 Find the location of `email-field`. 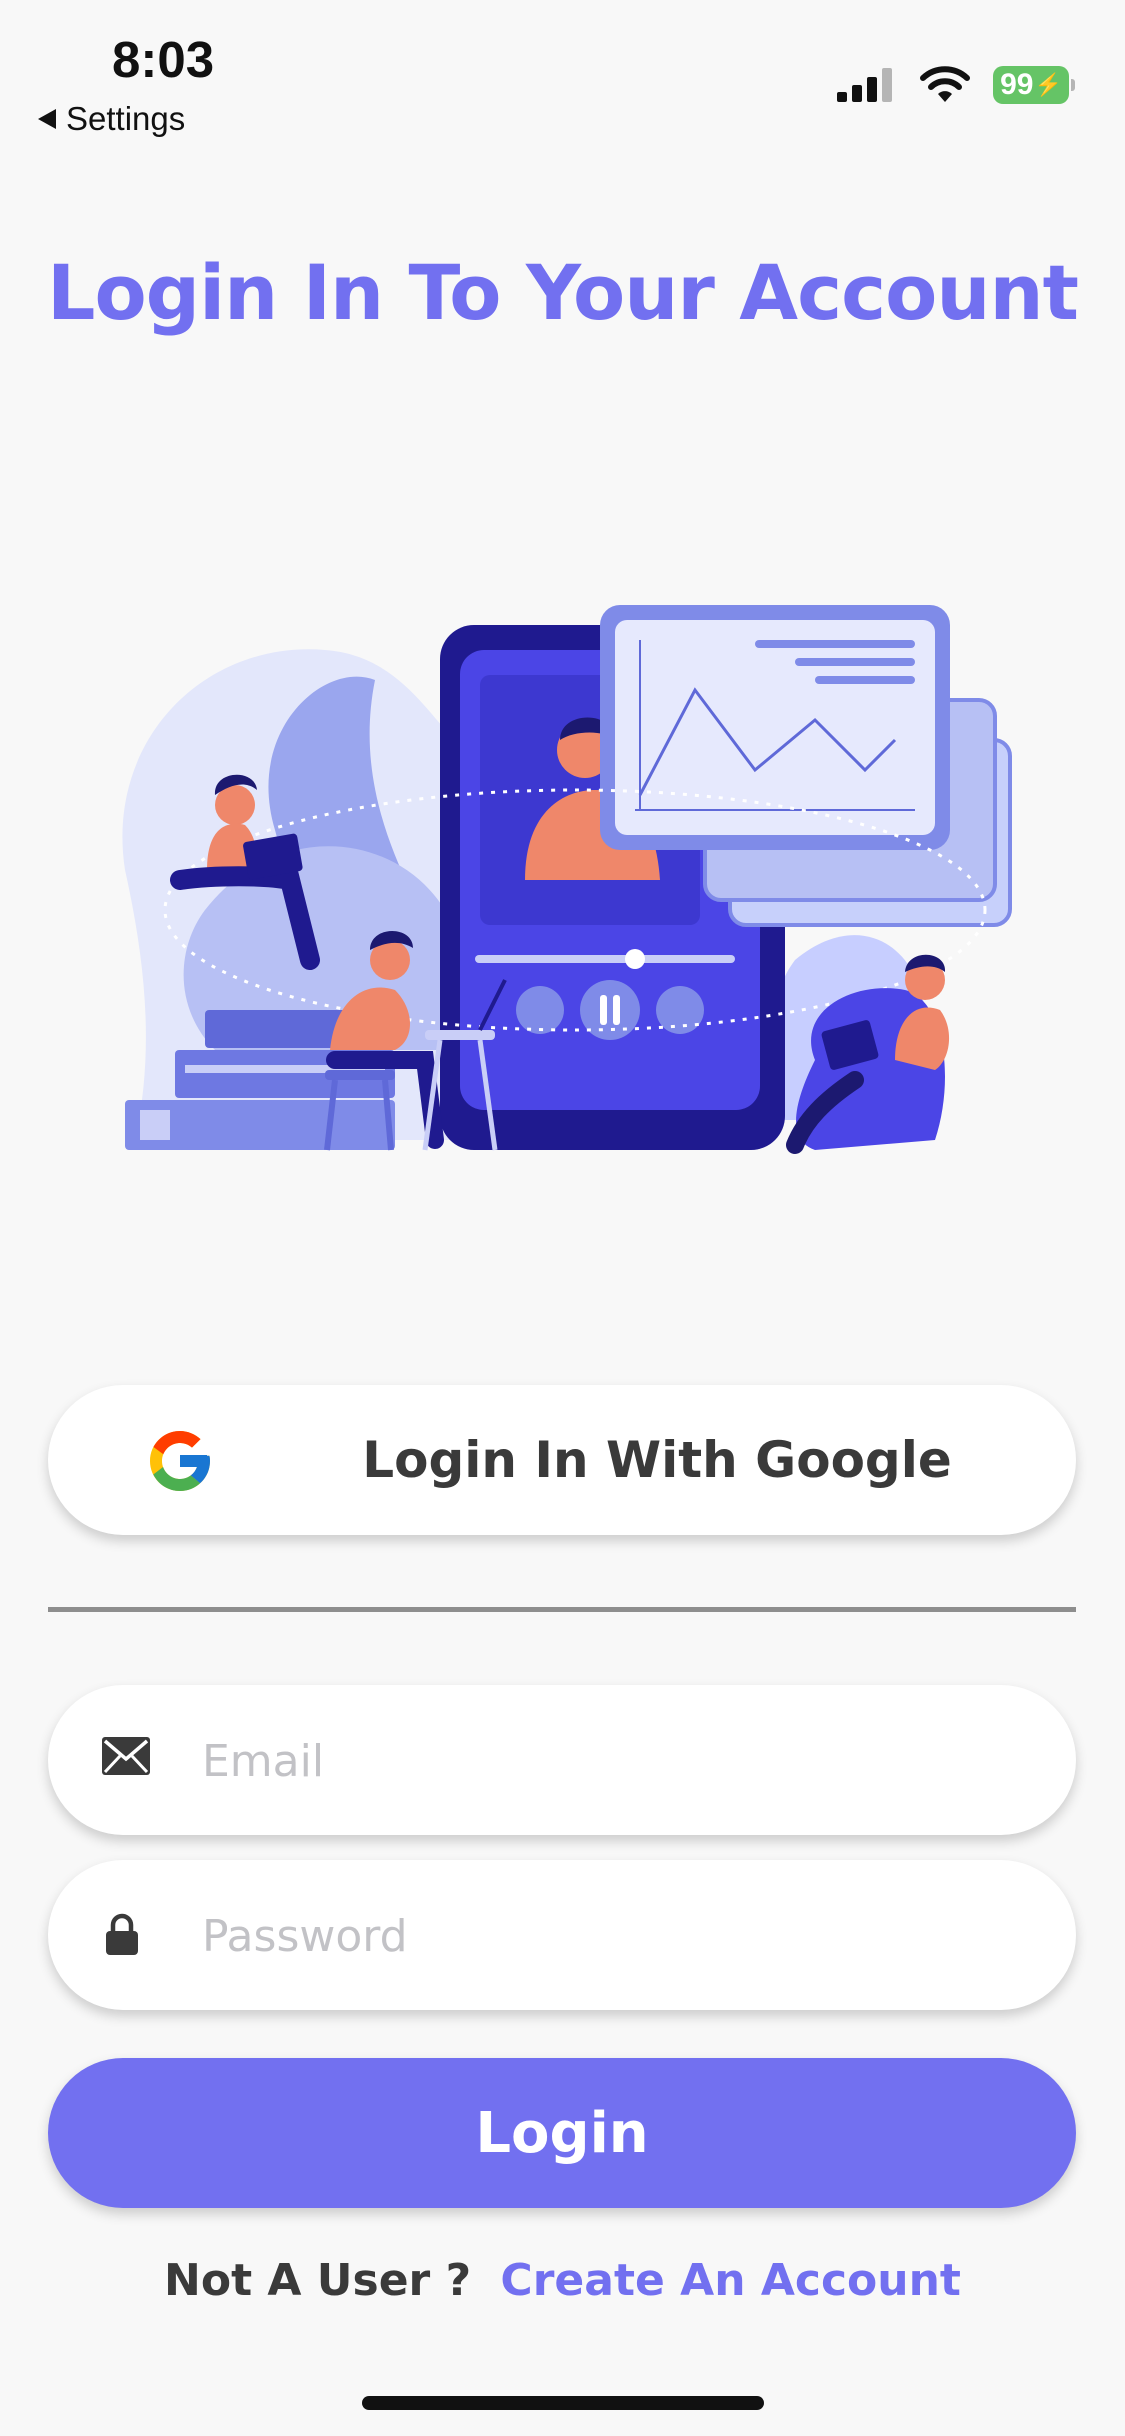

email-field is located at coordinates (562, 1761).